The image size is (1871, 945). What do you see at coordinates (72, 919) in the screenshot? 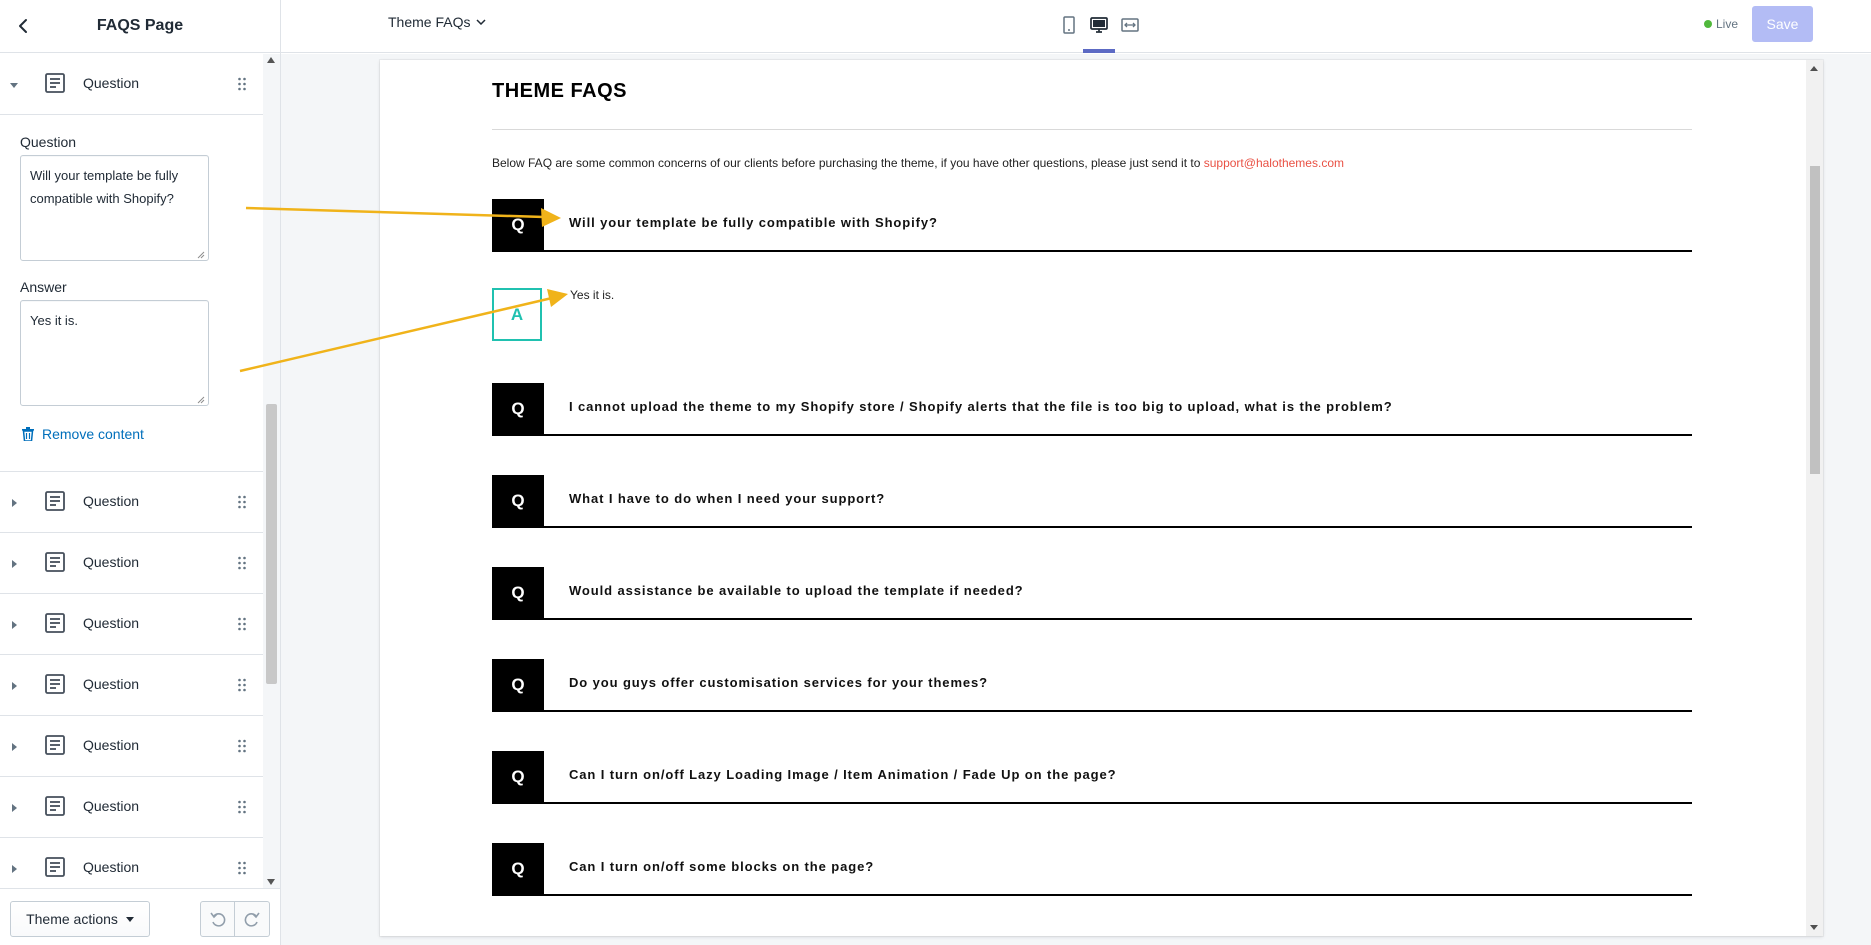
I see `theme-actions-label: Theme actions` at bounding box center [72, 919].